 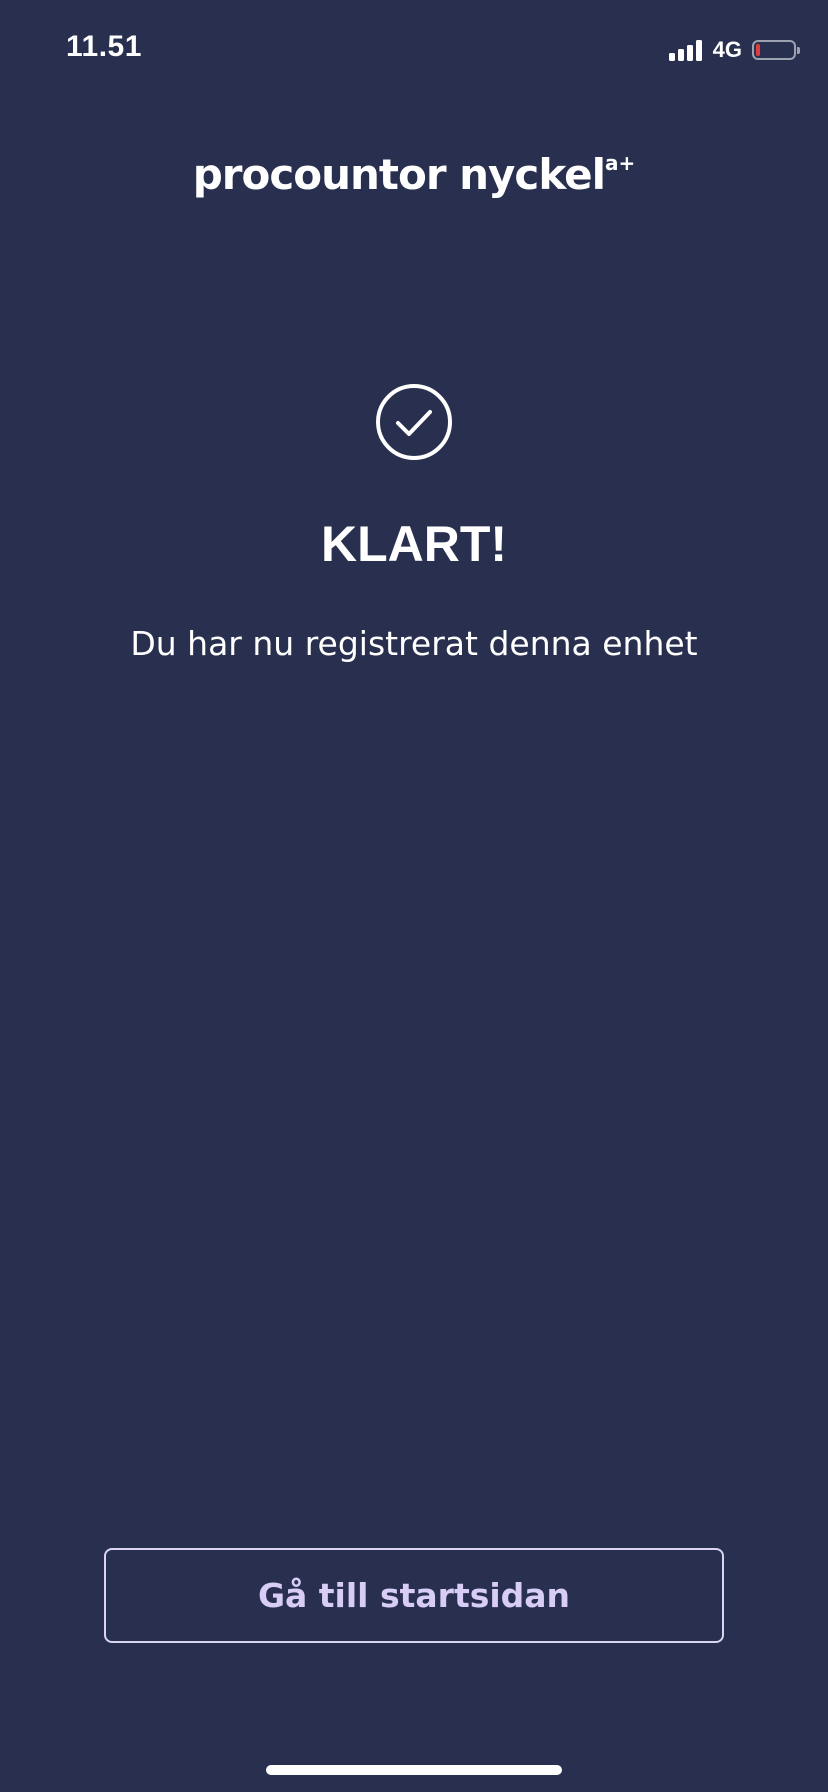 I want to click on logo-text: procountor nyckel, so click(x=399, y=174).